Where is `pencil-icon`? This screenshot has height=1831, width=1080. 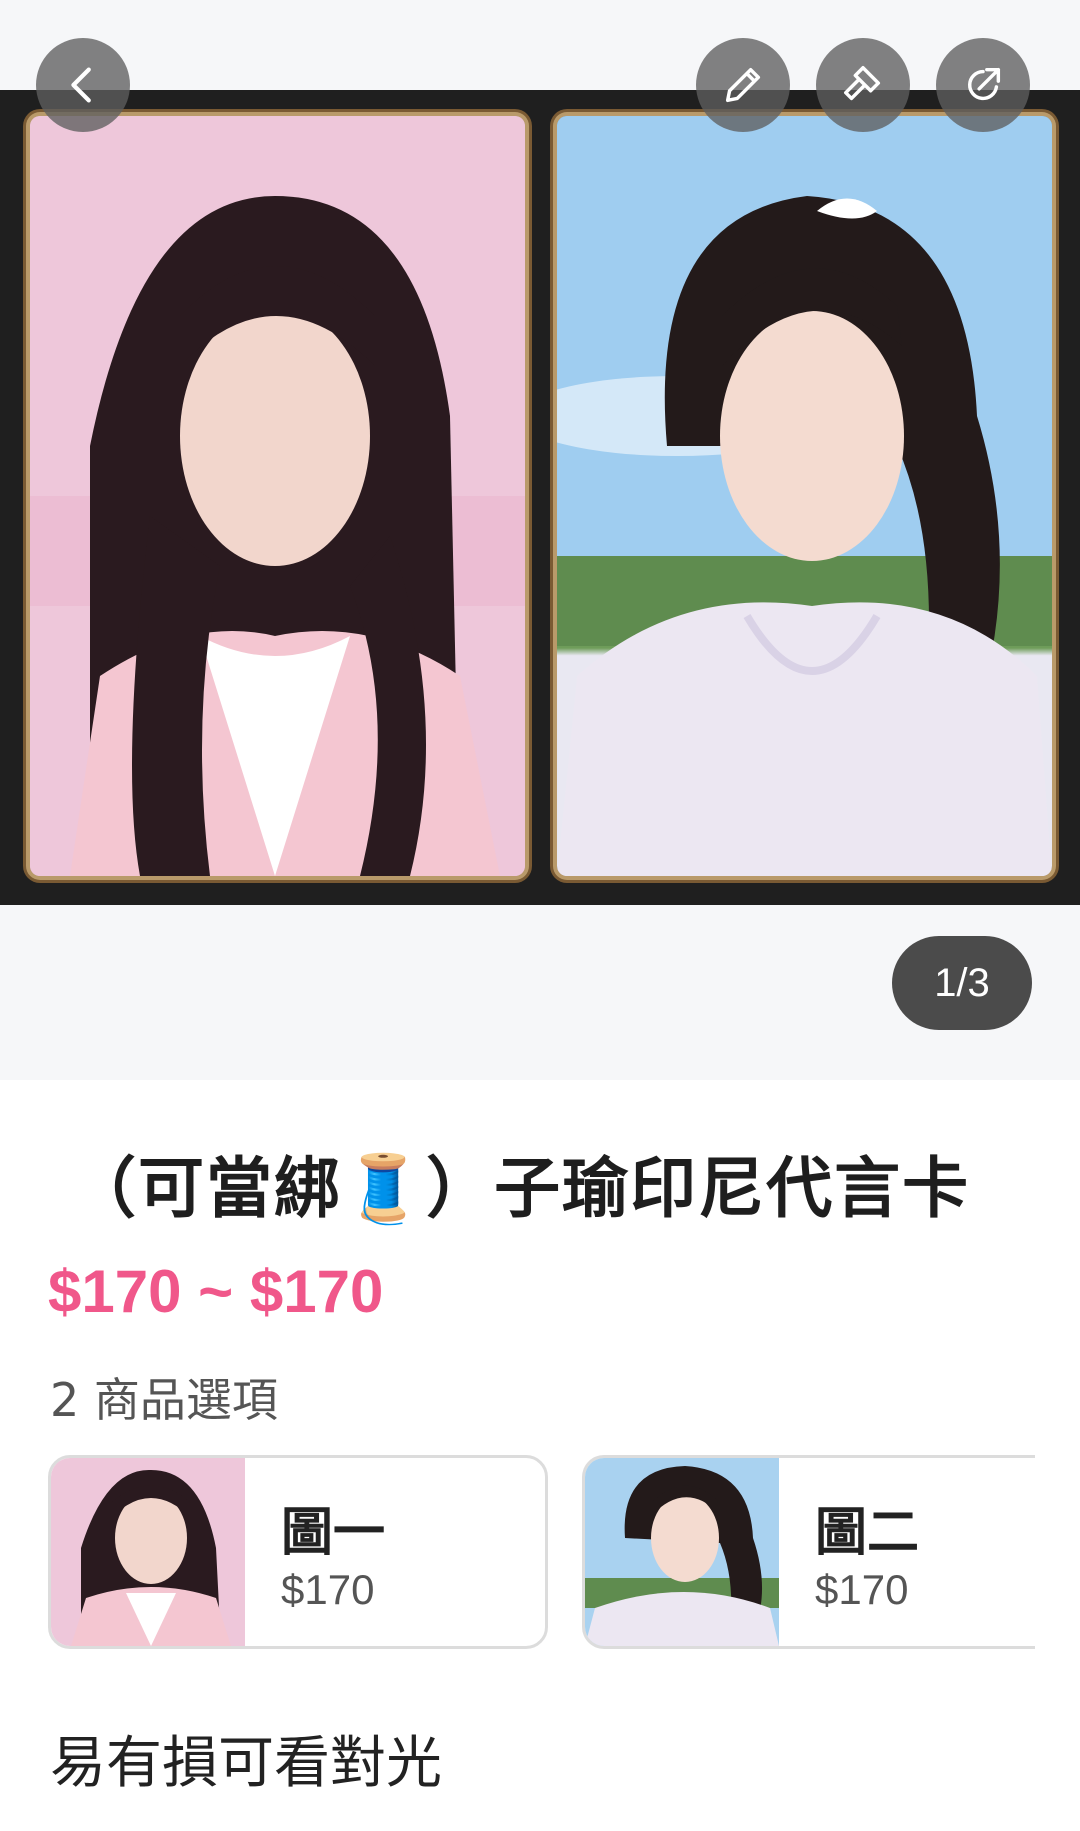 pencil-icon is located at coordinates (743, 85).